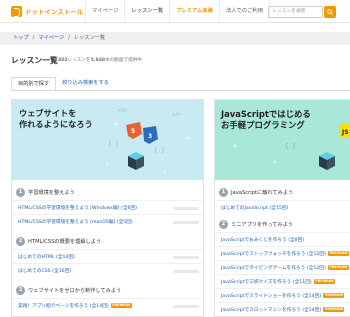 The image size is (350, 317). I want to click on video-count: 5,948, so click(98, 60).